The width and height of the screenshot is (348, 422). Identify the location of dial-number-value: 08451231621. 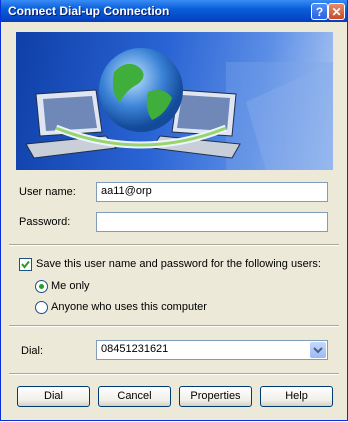
(135, 349).